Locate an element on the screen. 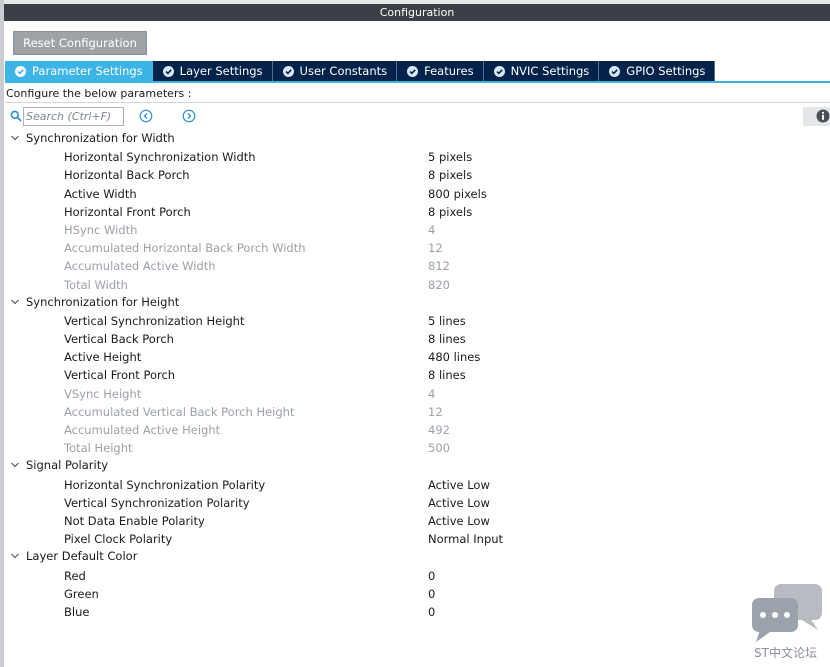 The height and width of the screenshot is (667, 830). tab-user-constants: User Constants is located at coordinates (335, 71).